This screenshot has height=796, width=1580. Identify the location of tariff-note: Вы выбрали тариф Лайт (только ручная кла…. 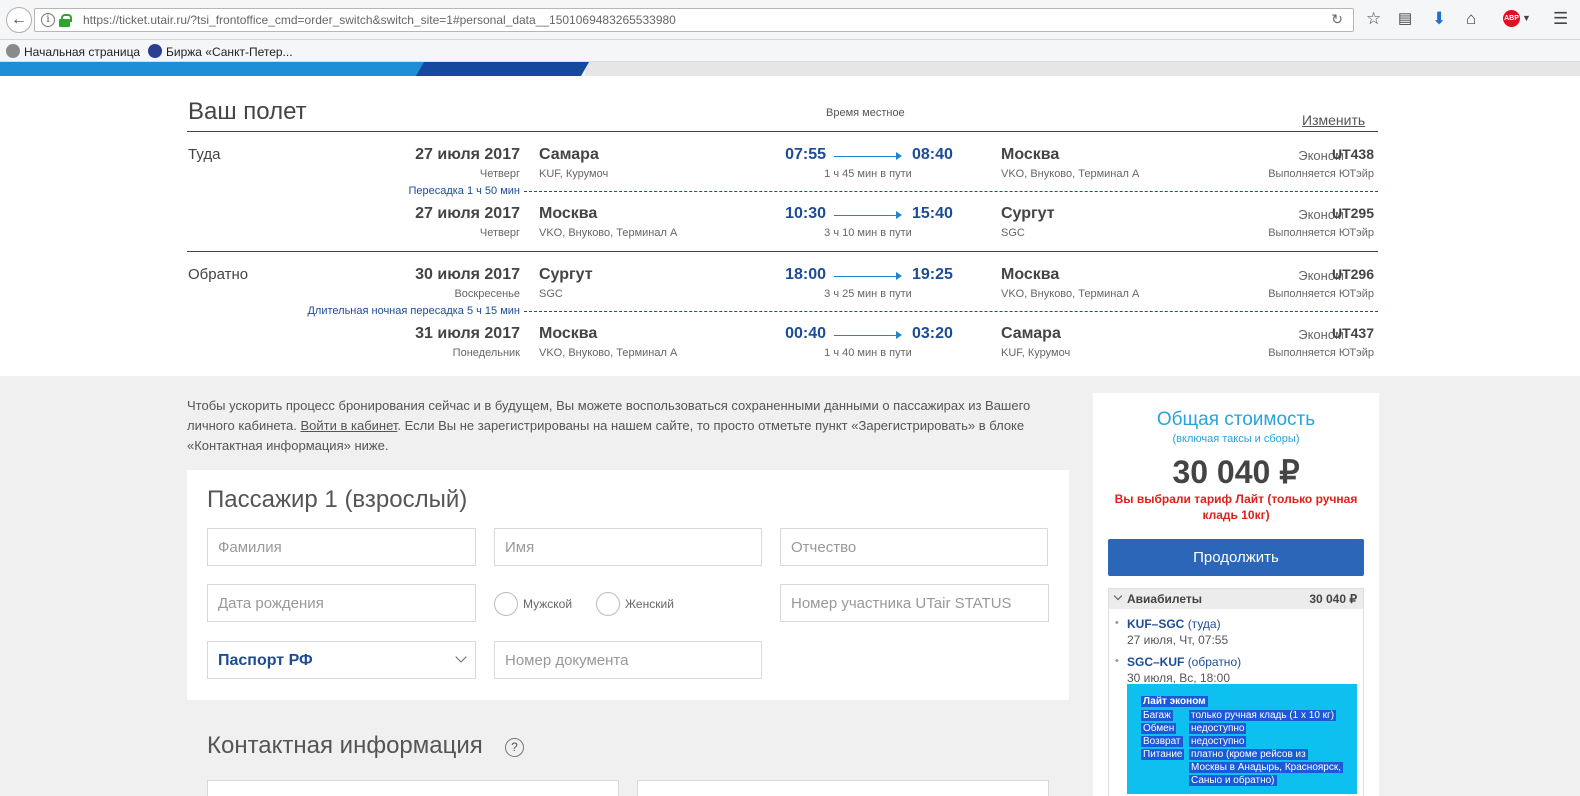
(1236, 507).